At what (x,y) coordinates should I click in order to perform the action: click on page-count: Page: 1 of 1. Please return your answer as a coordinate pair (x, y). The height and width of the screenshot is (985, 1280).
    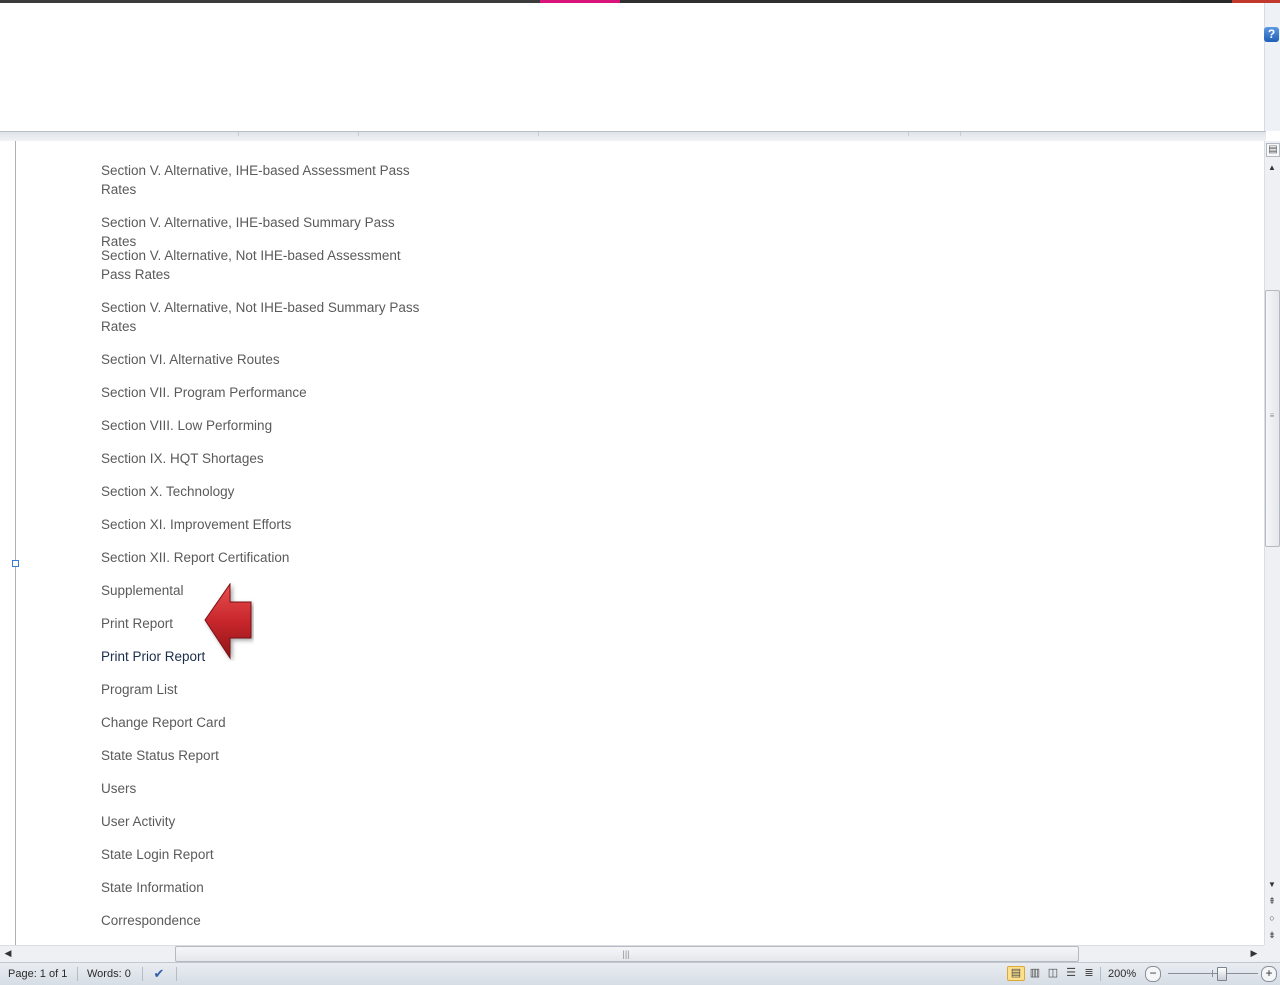
    Looking at the image, I should click on (37, 974).